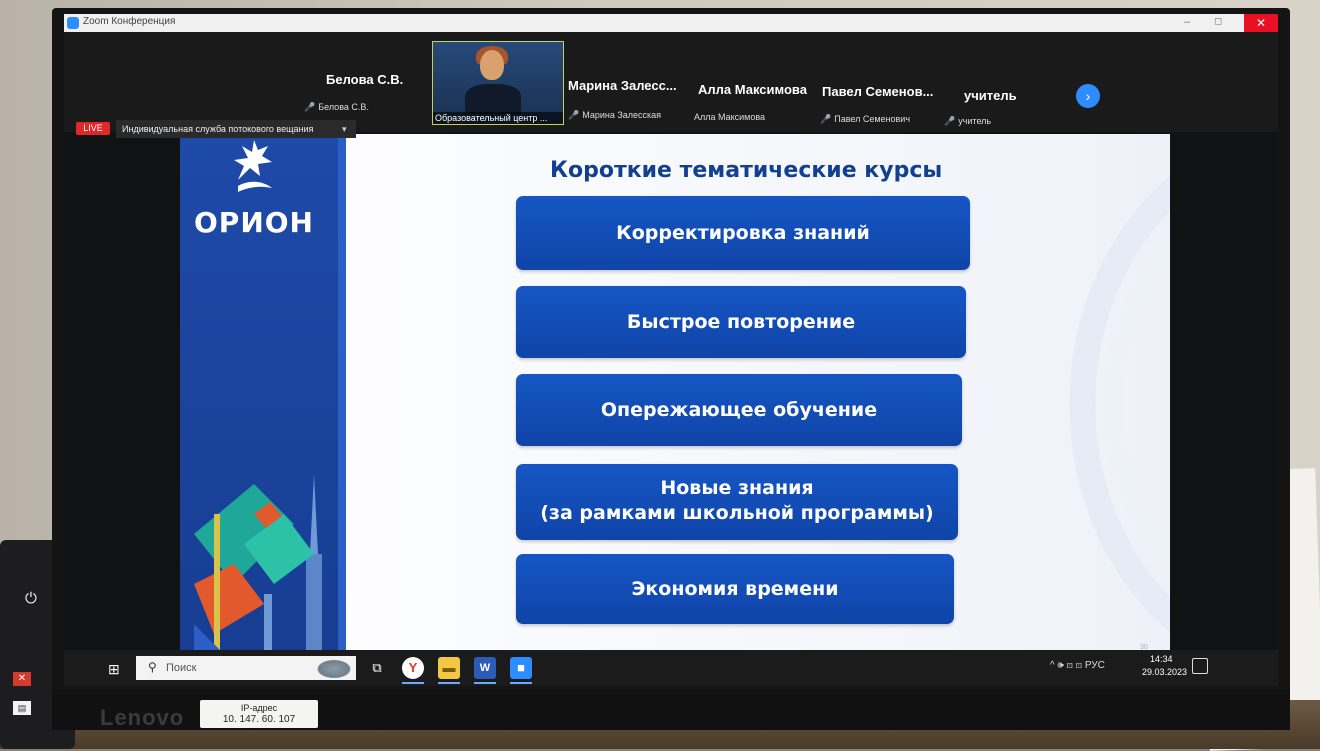 The width and height of the screenshot is (1320, 751). I want to click on streaming-service-bar: Индивидуальная служба потокового вещания, so click(236, 129).